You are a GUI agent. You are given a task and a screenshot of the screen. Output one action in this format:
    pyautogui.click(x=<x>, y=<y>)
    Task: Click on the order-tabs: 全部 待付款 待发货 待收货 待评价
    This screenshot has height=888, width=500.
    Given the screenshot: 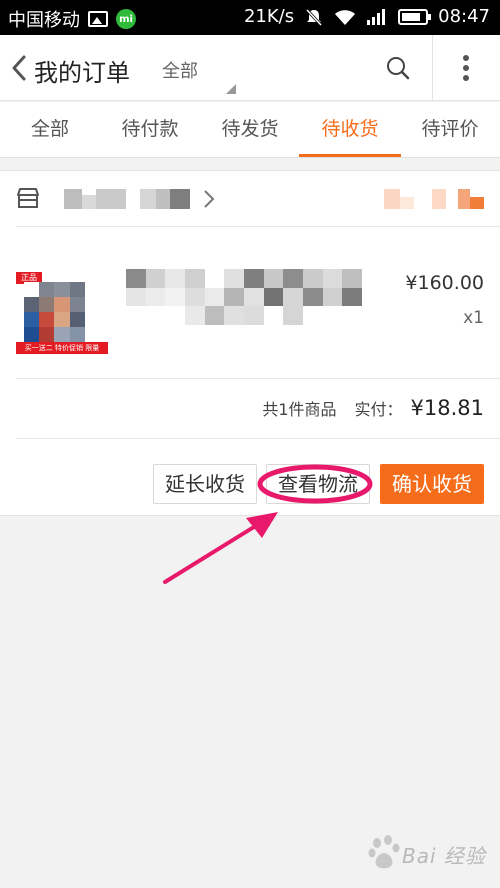 What is the action you would take?
    pyautogui.click(x=250, y=130)
    